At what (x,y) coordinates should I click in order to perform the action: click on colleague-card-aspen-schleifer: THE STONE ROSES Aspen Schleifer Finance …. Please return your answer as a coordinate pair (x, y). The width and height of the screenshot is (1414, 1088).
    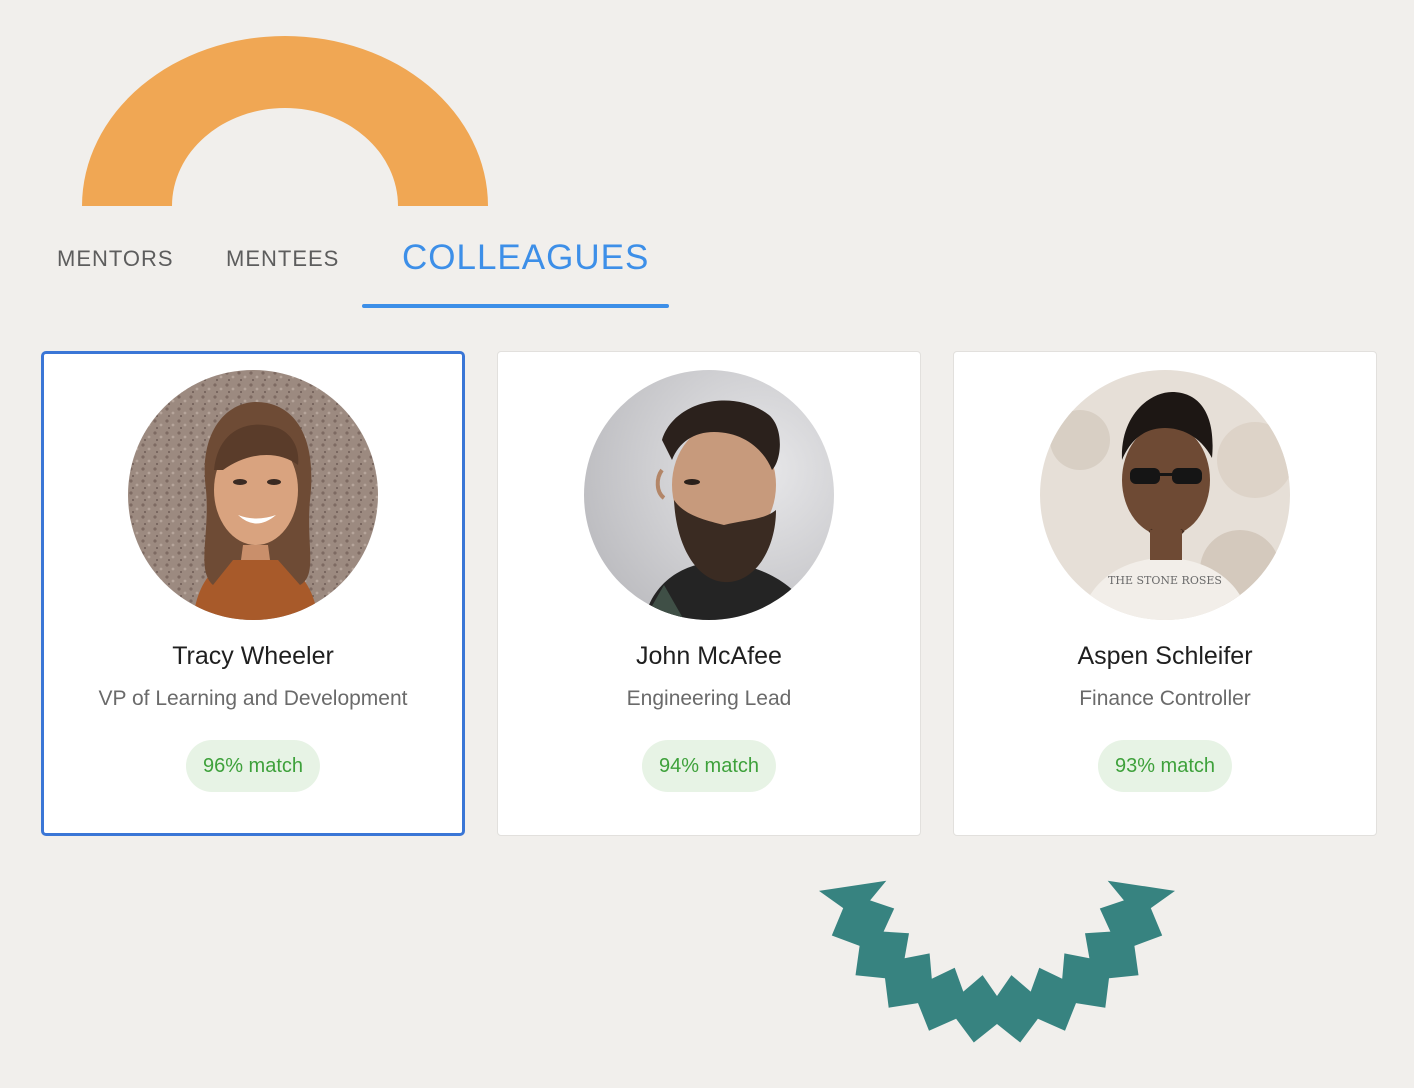
    Looking at the image, I should click on (1165, 593).